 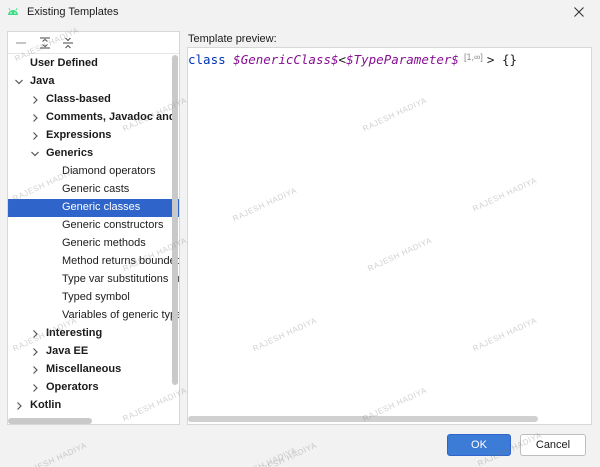 What do you see at coordinates (84, 369) in the screenshot?
I see `tree-item-label: Miscellaneous` at bounding box center [84, 369].